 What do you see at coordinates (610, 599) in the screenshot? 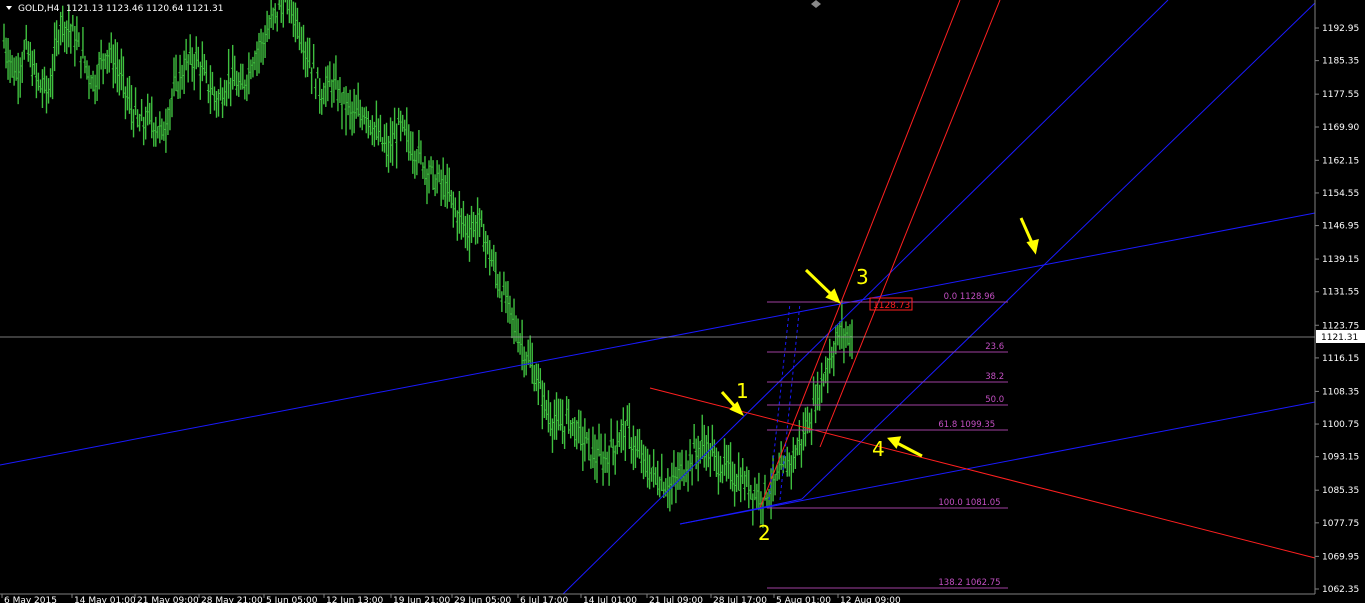
I see `time-tick-label: 14 Jul 01:00` at bounding box center [610, 599].